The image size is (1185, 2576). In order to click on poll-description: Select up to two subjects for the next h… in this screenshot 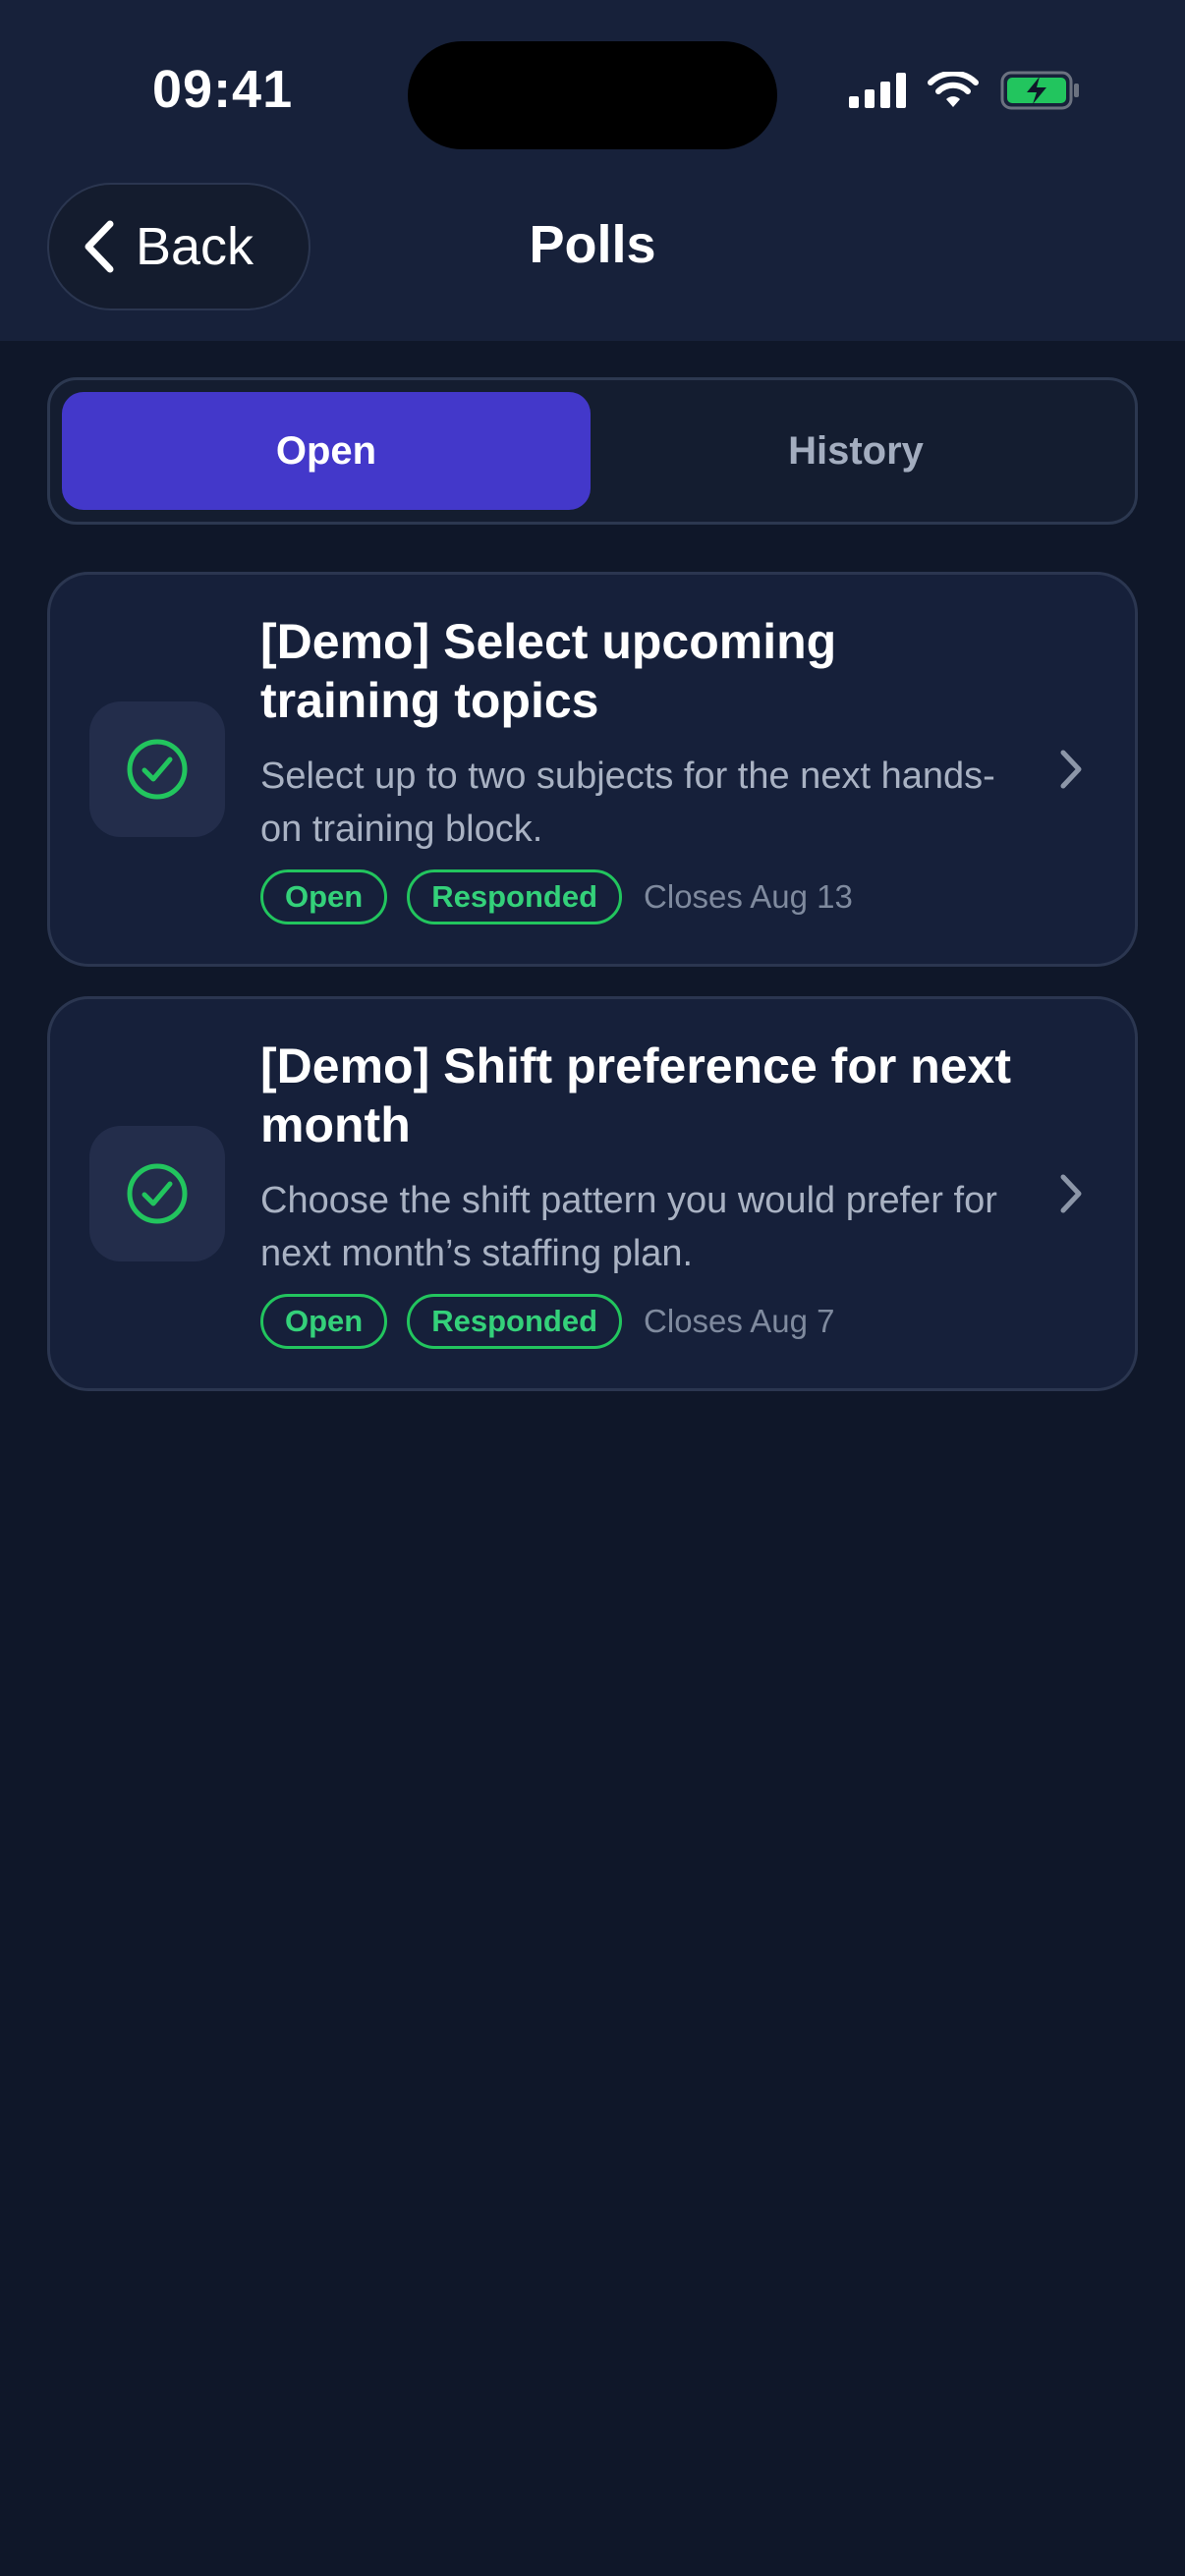, I will do `click(627, 803)`.